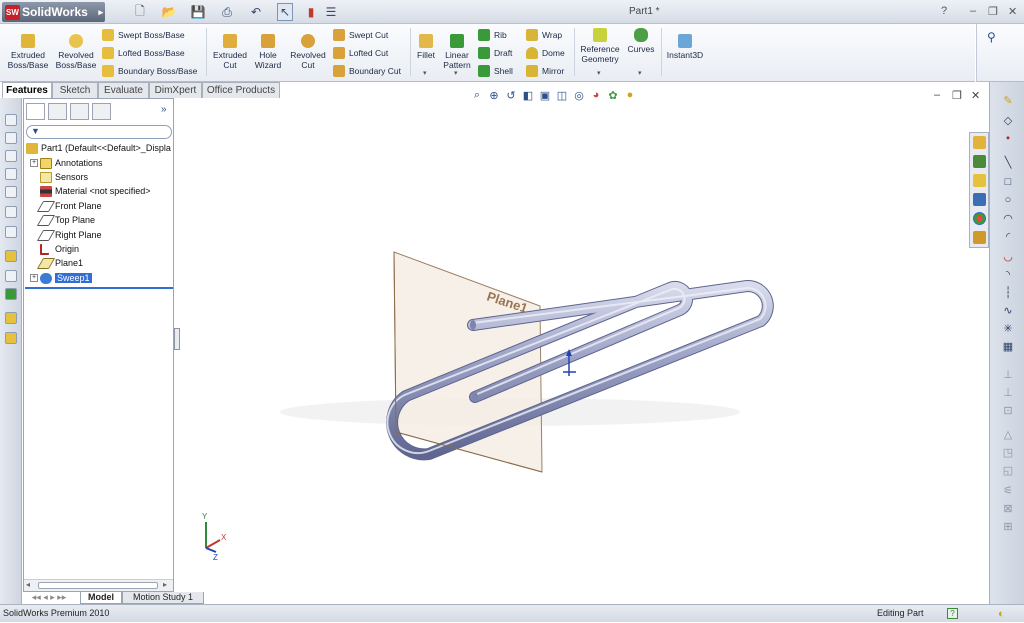 The height and width of the screenshot is (623, 1024). Describe the element at coordinates (1008, 100) in the screenshot. I see `sketch-icon: ✎` at that location.